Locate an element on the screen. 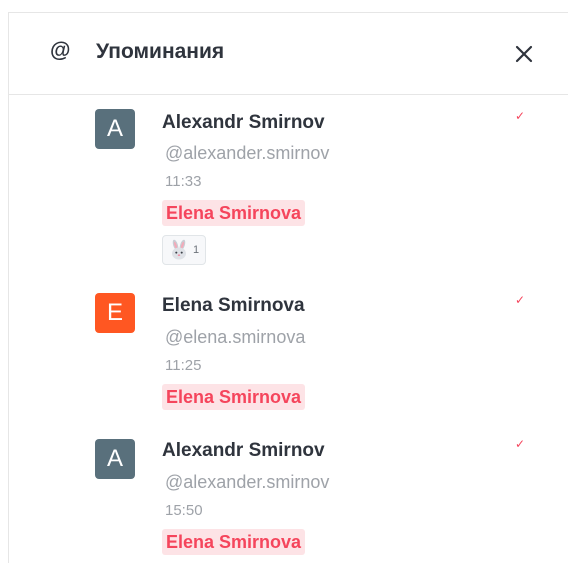  at-sign-icon: @ is located at coordinates (60, 50).